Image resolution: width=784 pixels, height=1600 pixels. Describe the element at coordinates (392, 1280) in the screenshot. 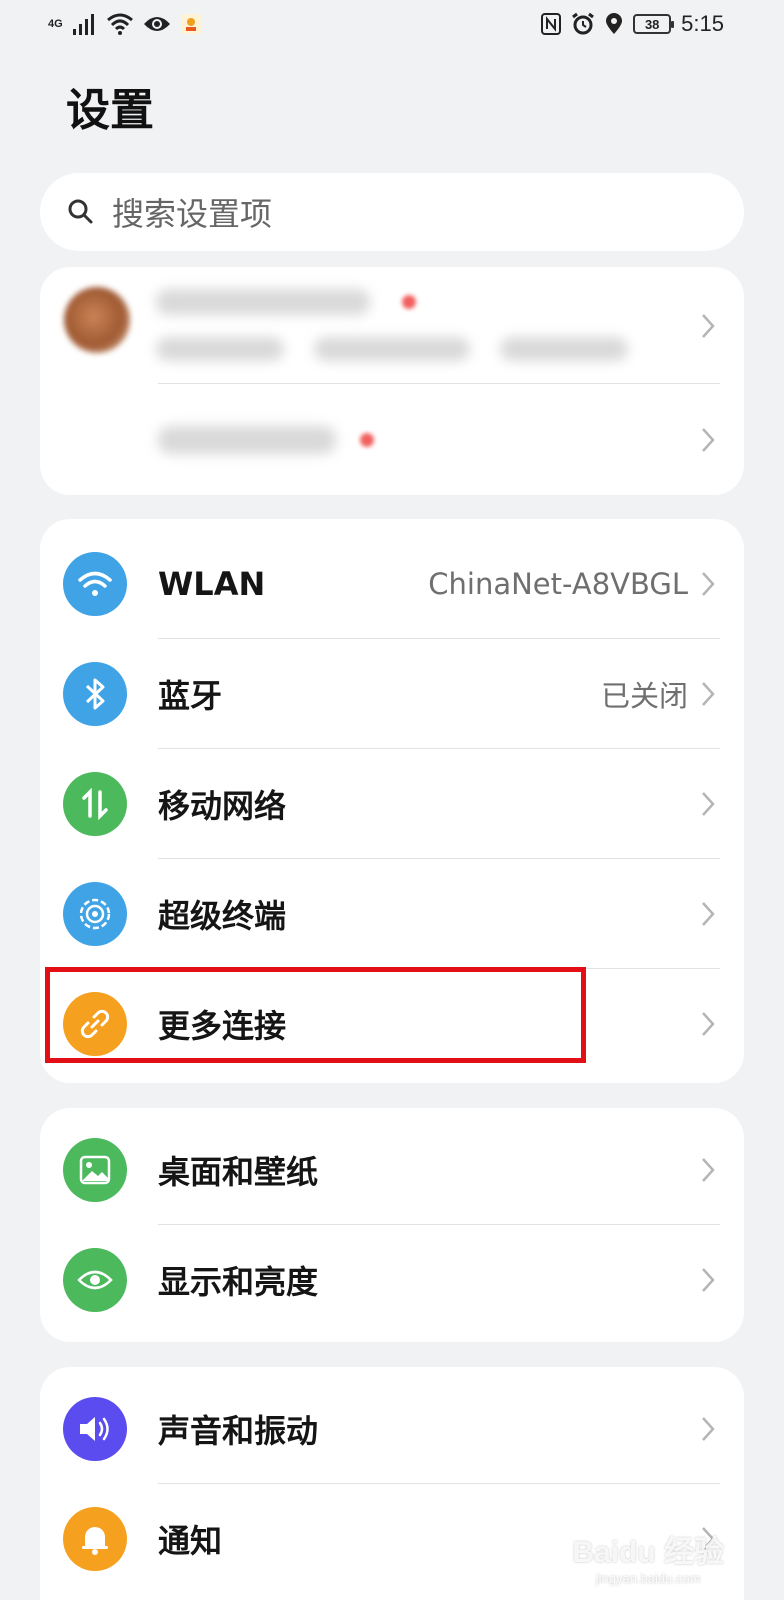

I see `settings-item-display: 显示和亮度` at that location.